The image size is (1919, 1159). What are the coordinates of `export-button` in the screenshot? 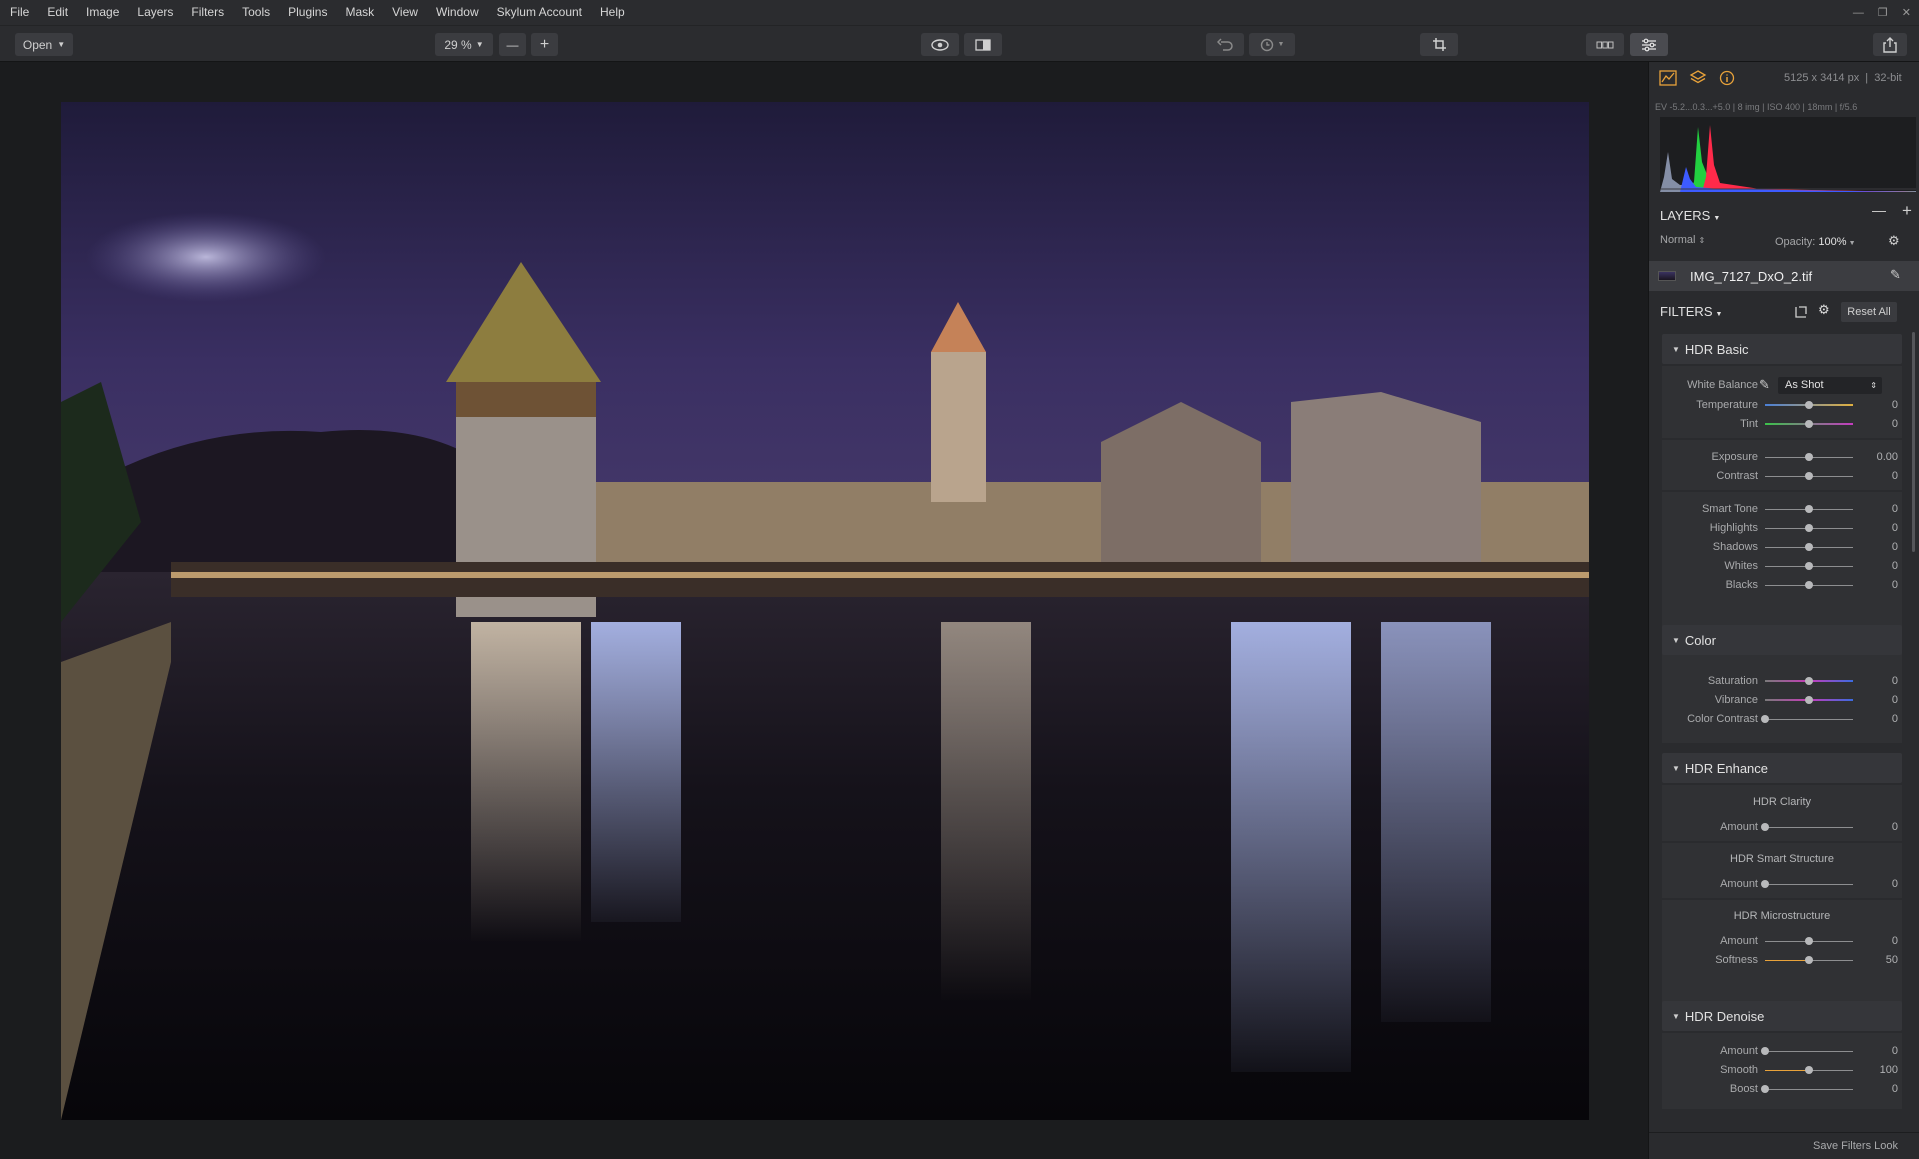 It's located at (1890, 44).